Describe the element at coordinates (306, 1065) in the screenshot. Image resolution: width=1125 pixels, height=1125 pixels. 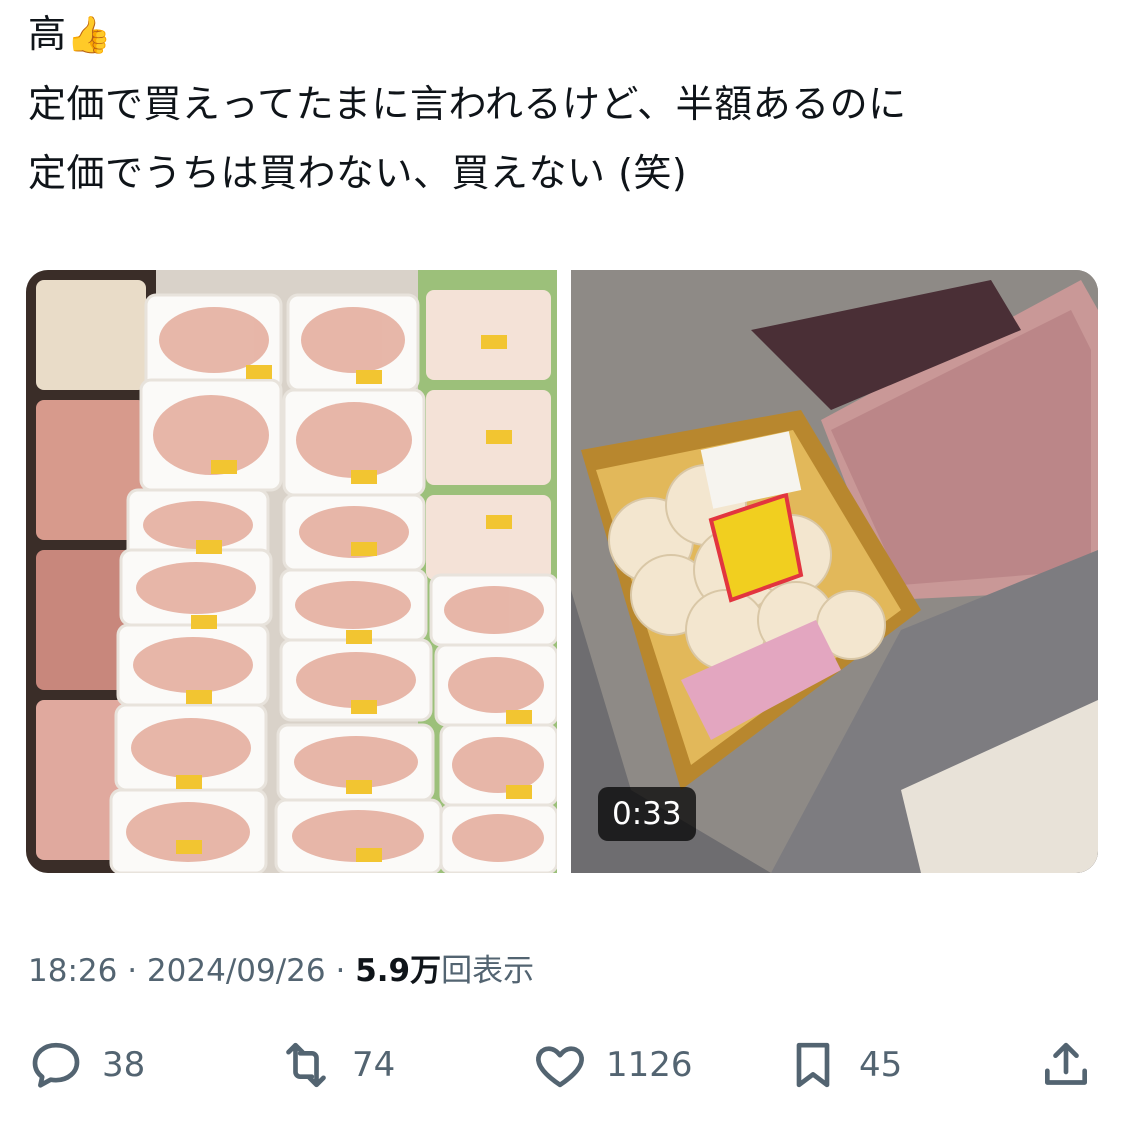
I see `repost-icon` at that location.